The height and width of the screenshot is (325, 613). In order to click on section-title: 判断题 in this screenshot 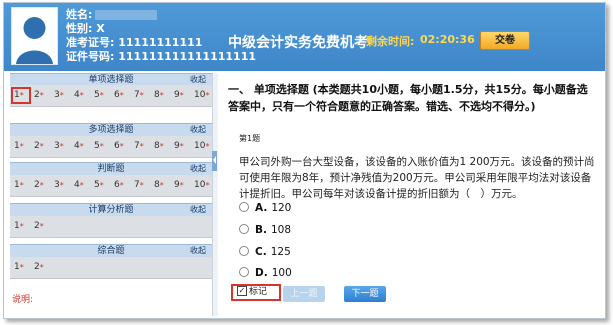, I will do `click(111, 169)`.